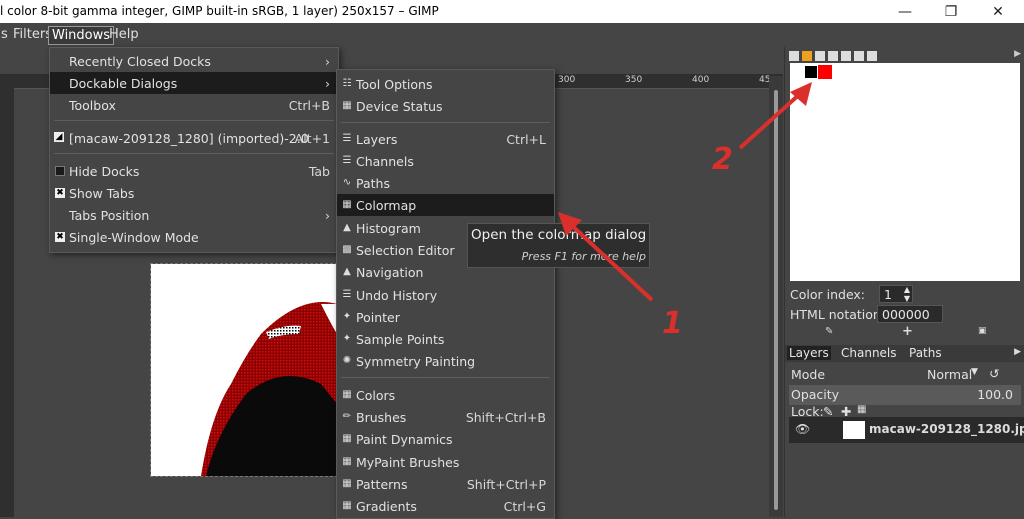 This screenshot has height=519, width=1024. Describe the element at coordinates (672, 323) in the screenshot. I see `annotation-label-1: 1` at that location.